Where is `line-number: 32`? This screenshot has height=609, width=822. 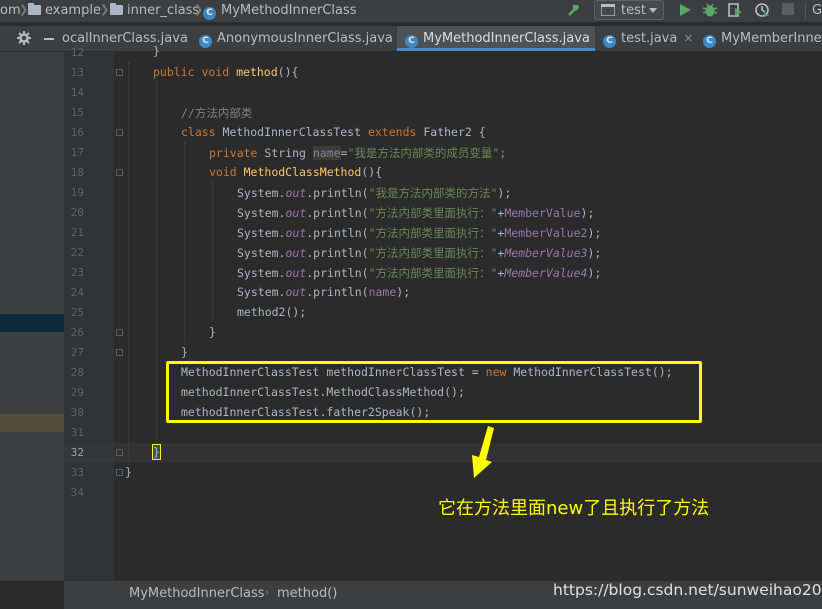 line-number: 32 is located at coordinates (77, 452).